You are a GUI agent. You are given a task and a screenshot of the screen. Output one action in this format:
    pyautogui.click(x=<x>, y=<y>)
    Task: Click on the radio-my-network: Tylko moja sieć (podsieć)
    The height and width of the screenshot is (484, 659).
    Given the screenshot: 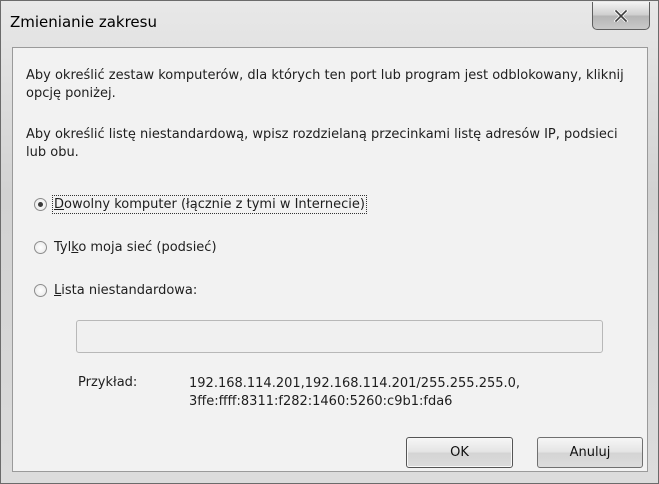 What is the action you would take?
    pyautogui.click(x=125, y=247)
    